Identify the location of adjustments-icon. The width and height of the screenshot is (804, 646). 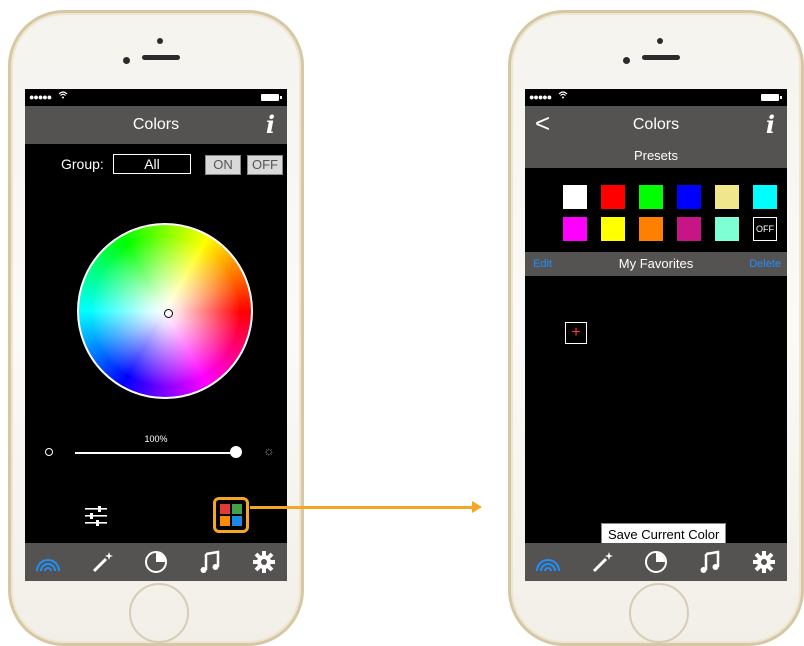
(96, 516).